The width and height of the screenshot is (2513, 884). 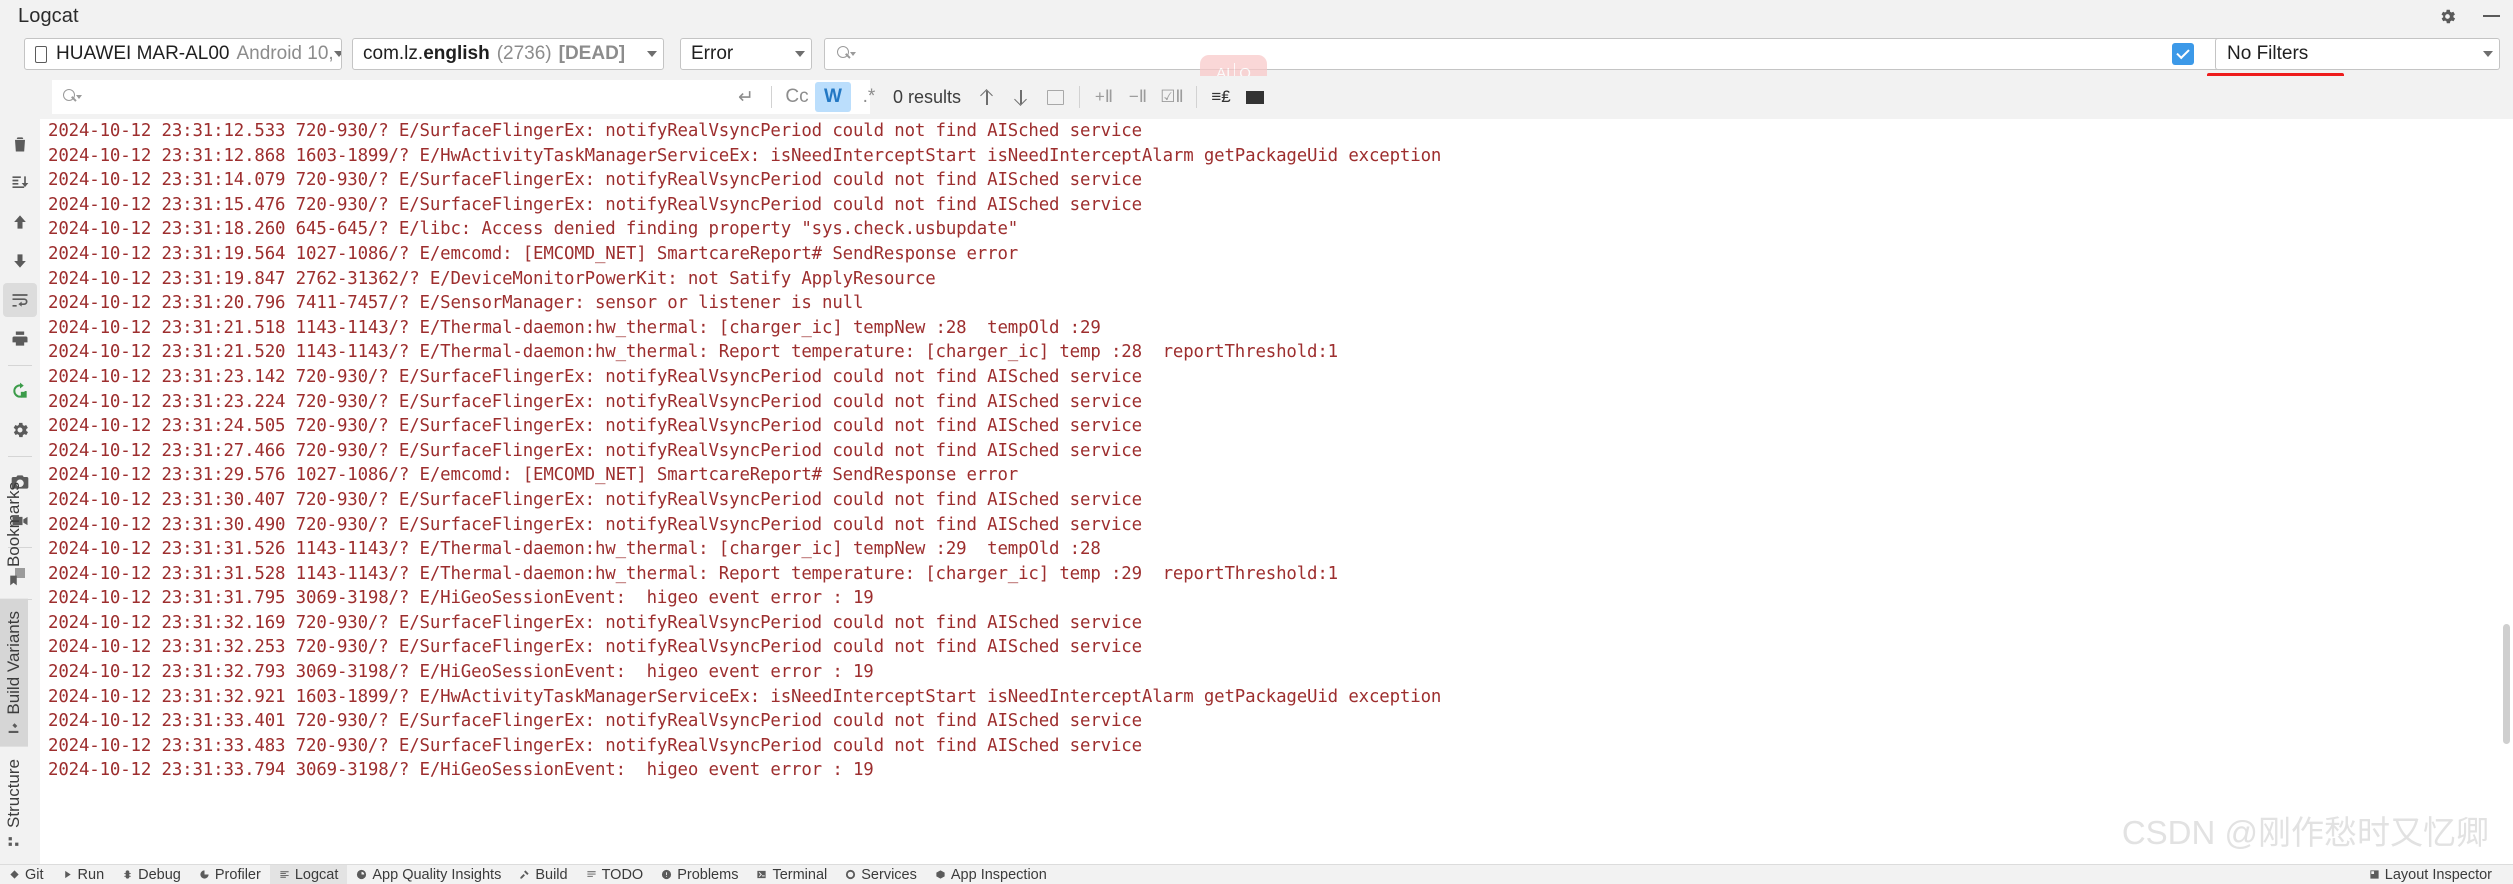 I want to click on regex-toggle: .*, so click(x=869, y=97).